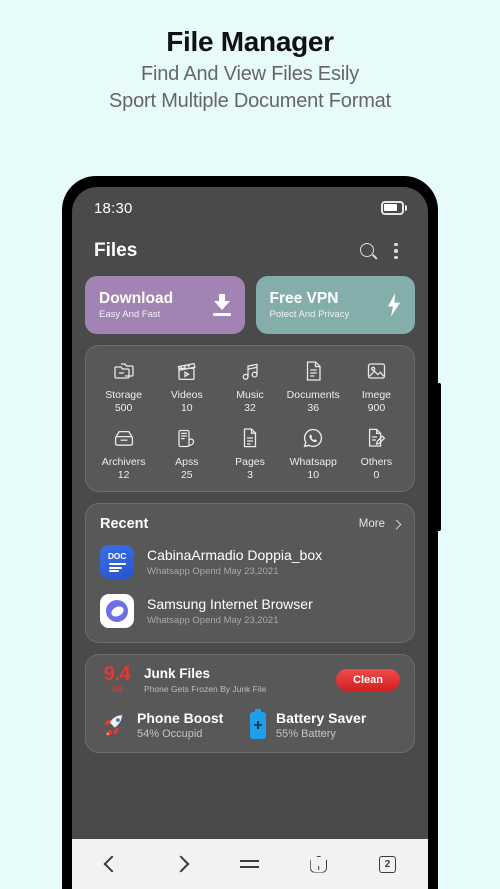 This screenshot has width=500, height=889. What do you see at coordinates (250, 251) in the screenshot?
I see `app-bar: Files` at bounding box center [250, 251].